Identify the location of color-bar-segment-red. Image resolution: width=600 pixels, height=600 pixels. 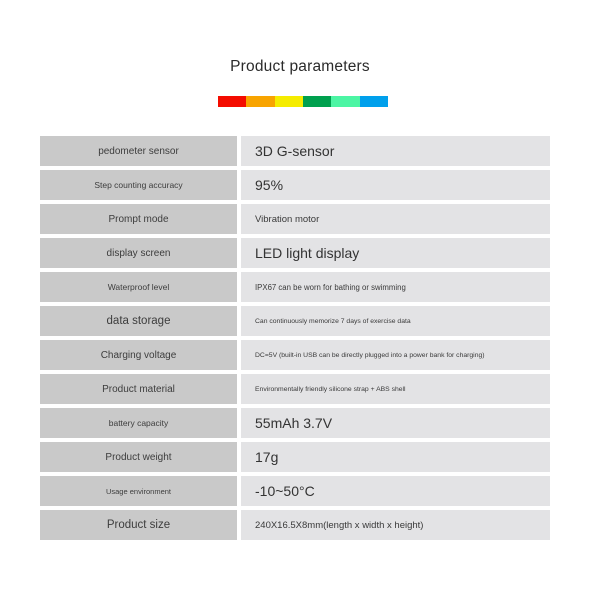
(232, 101).